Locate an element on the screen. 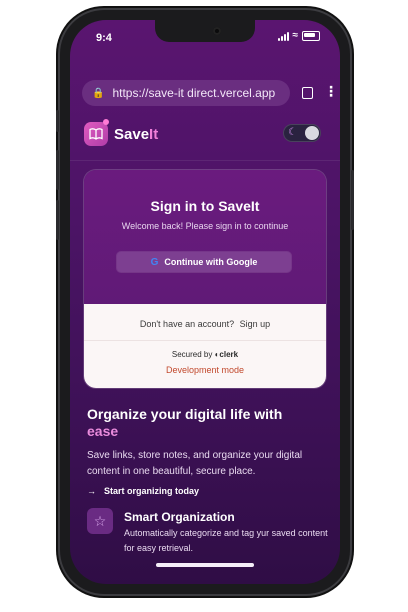  mute-switch is located at coordinates (57, 121).